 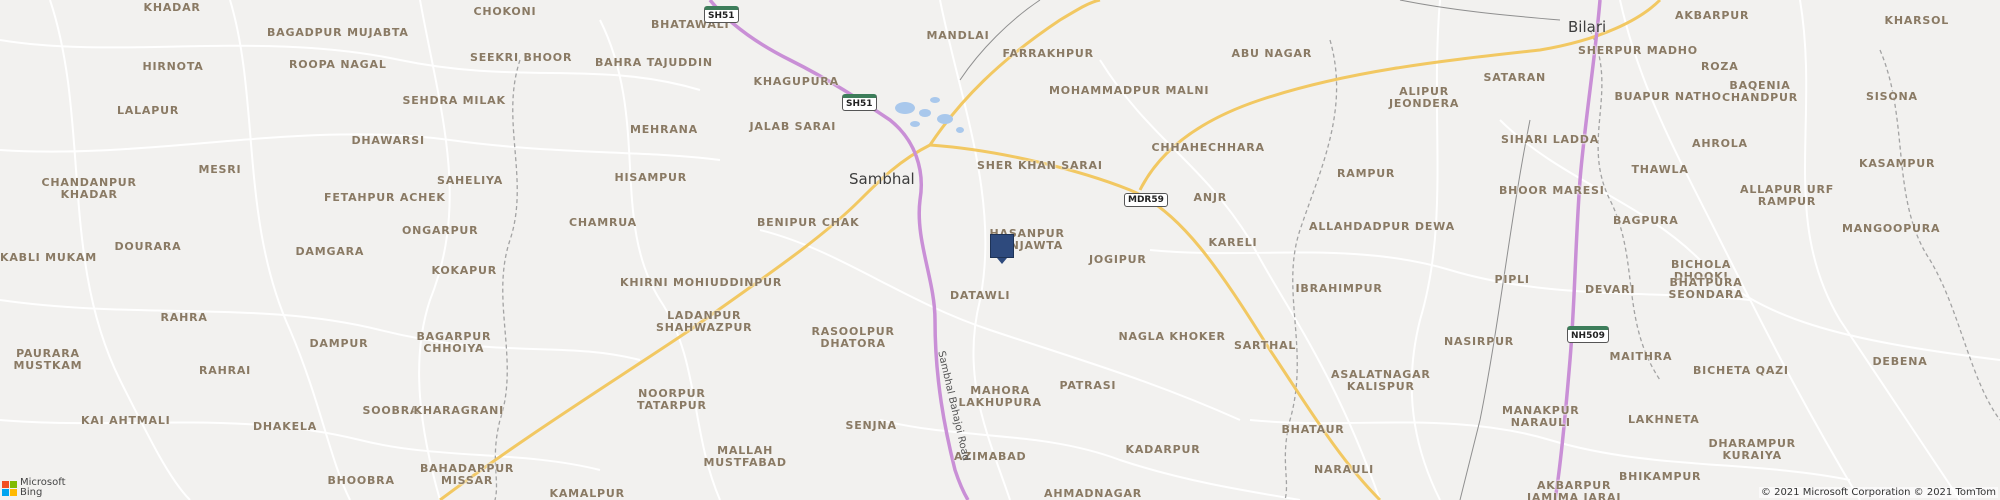 I want to click on village-label: PIPLI, so click(x=1512, y=279).